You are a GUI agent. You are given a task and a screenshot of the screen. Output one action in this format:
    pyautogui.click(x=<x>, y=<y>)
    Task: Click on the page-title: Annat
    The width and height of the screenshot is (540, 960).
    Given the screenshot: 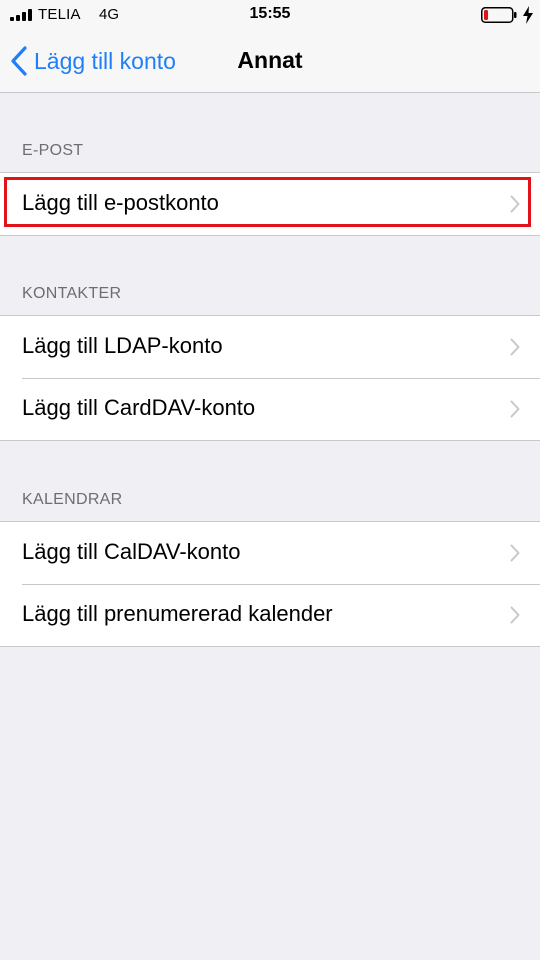 What is the action you would take?
    pyautogui.click(x=270, y=60)
    